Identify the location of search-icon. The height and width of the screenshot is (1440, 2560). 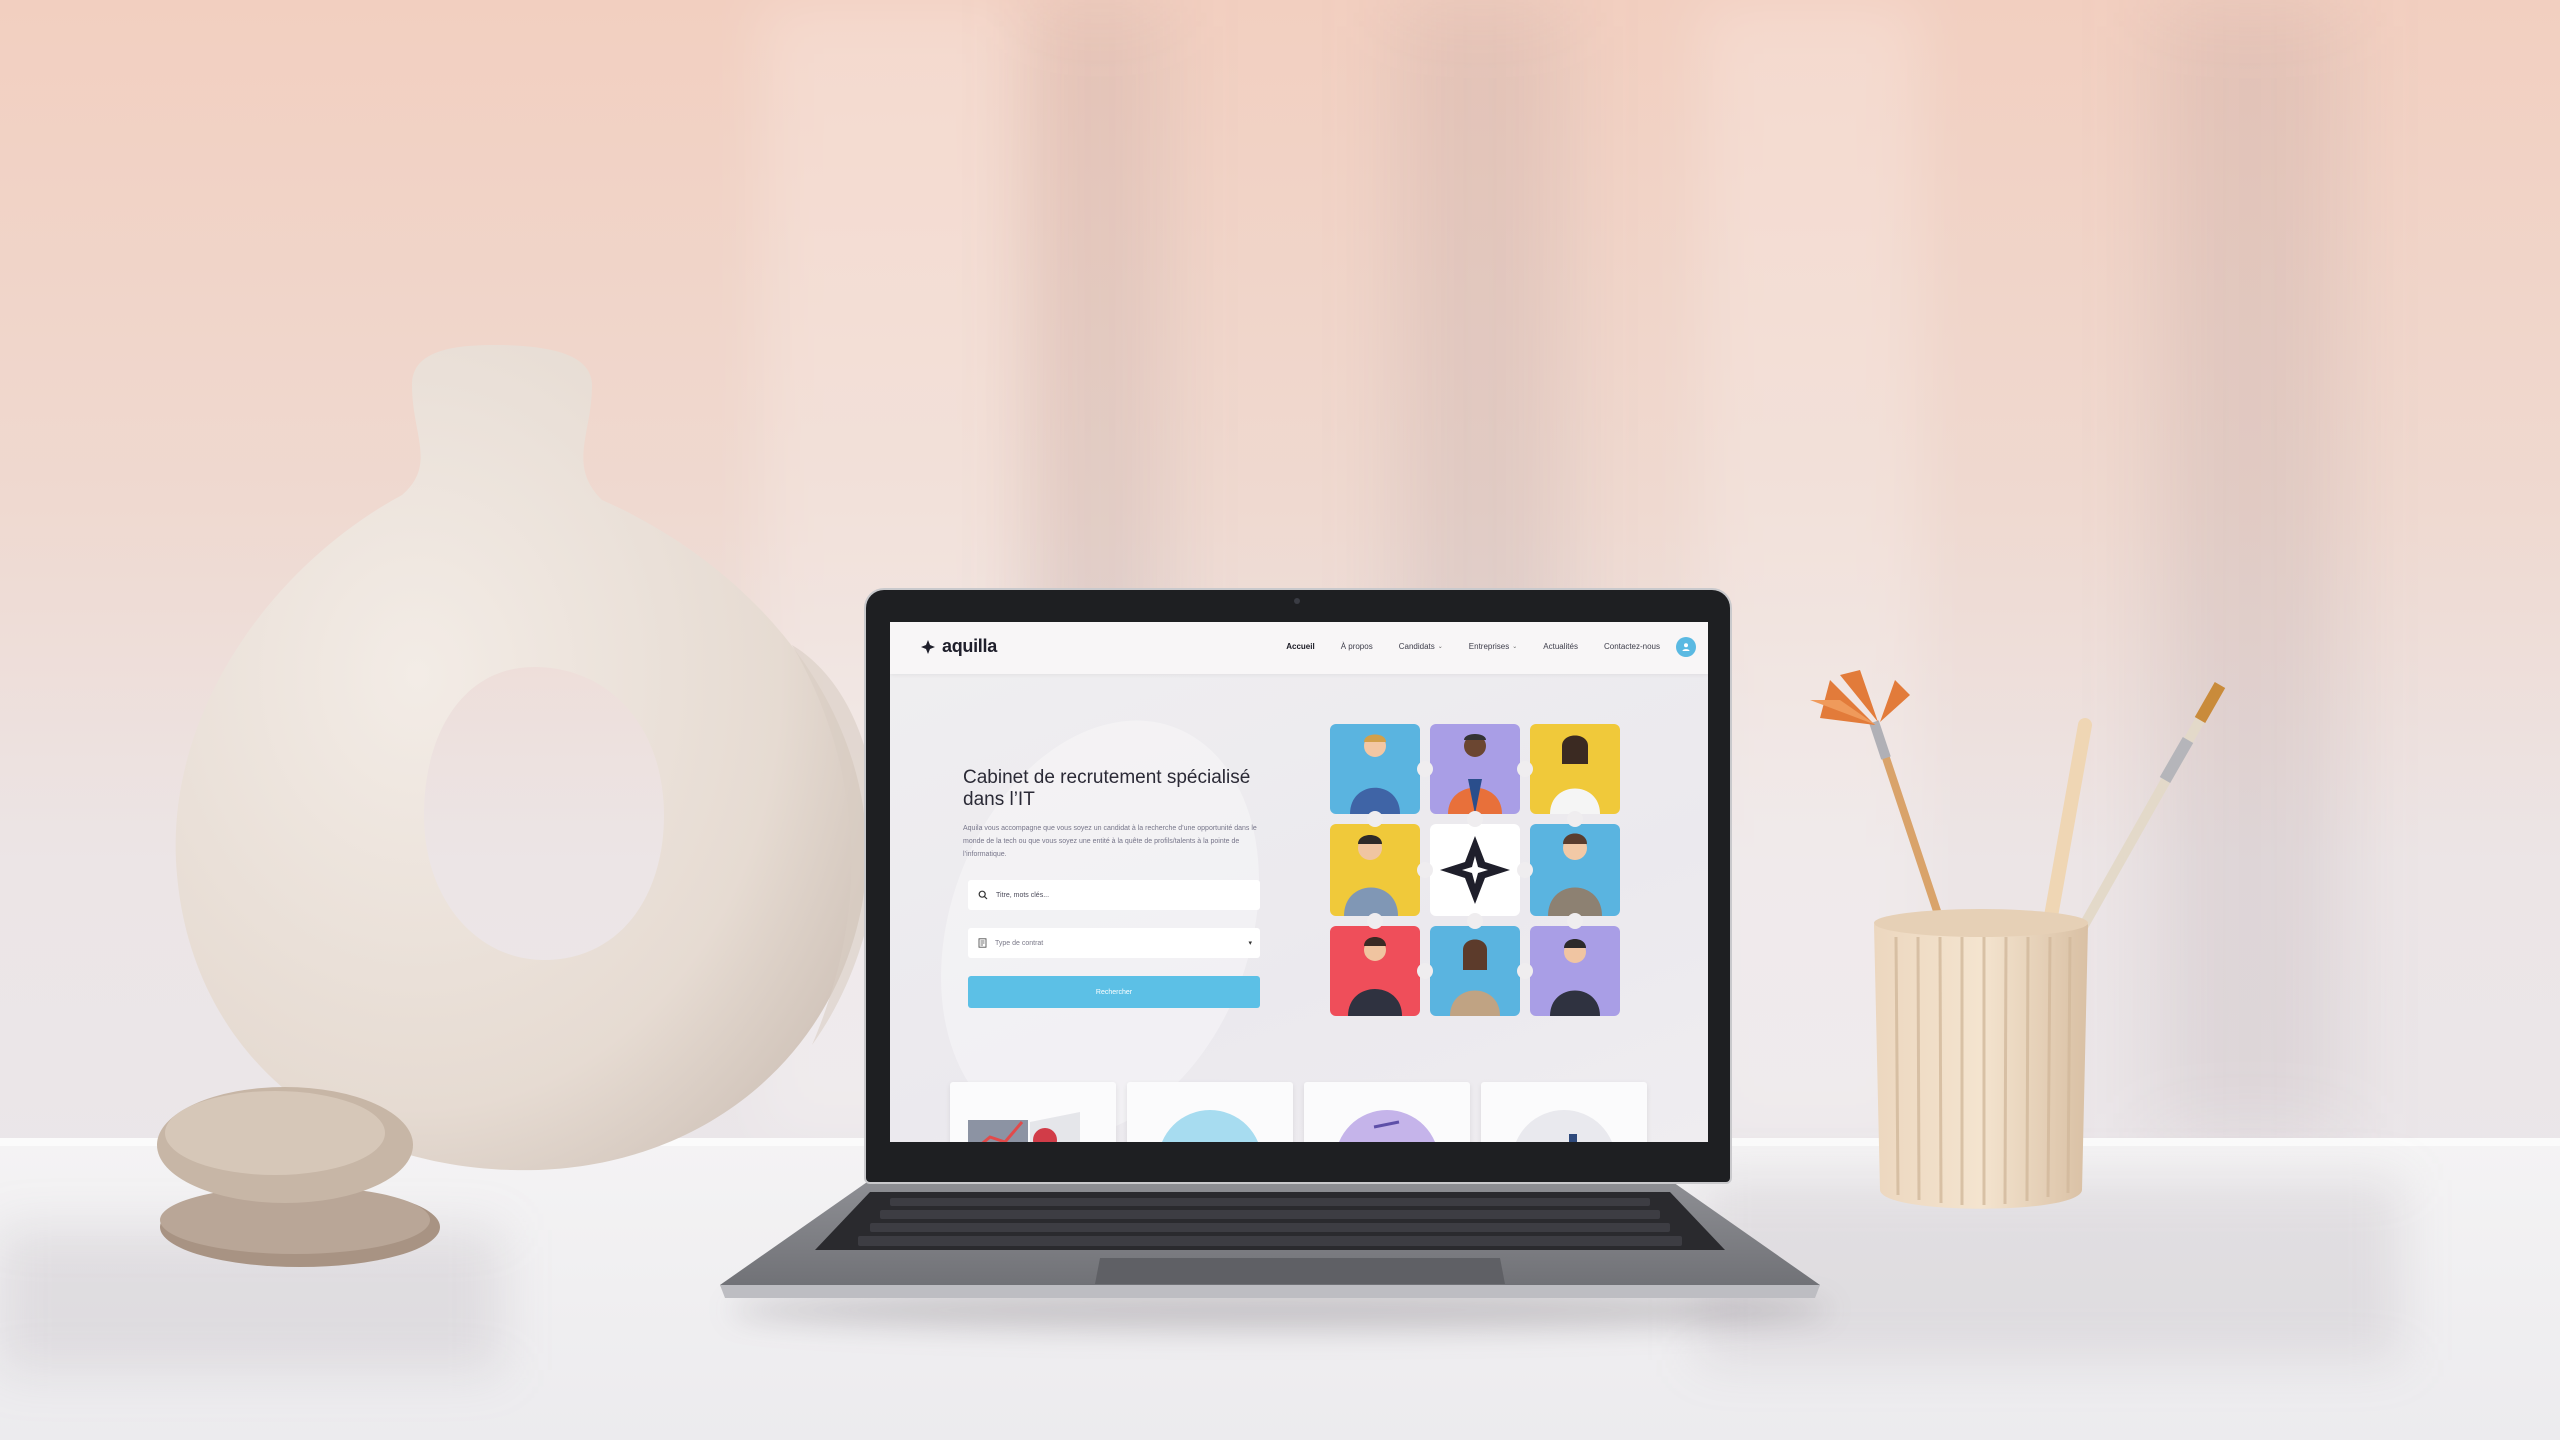
(983, 895).